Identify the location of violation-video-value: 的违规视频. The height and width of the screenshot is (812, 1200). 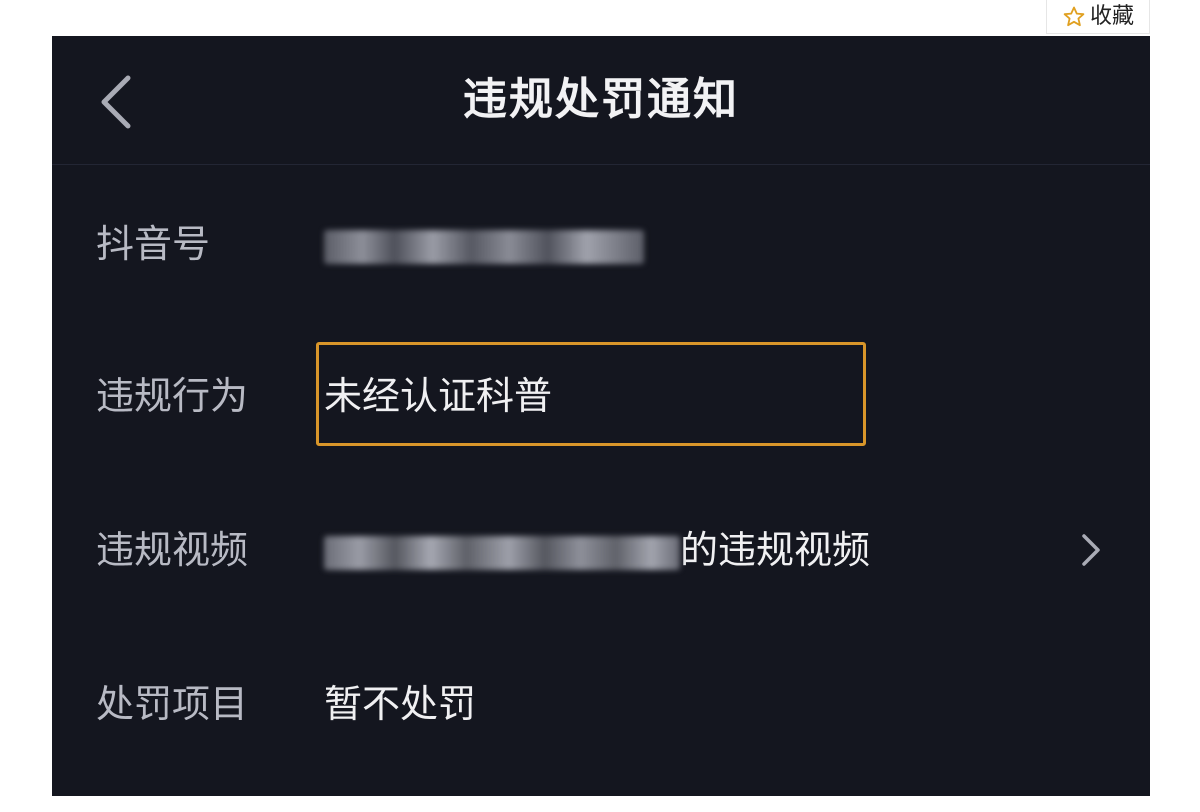
(597, 550).